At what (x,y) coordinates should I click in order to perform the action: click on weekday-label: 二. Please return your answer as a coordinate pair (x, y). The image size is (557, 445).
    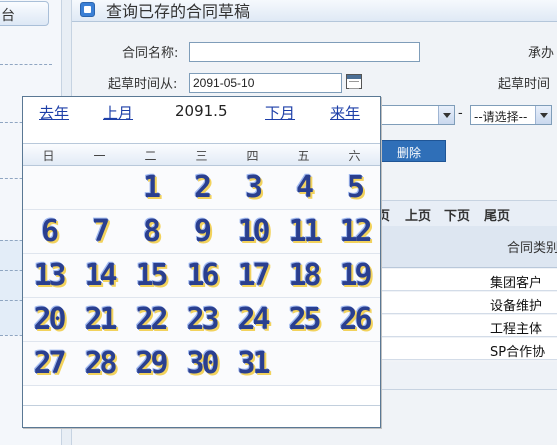
    Looking at the image, I should click on (150, 156).